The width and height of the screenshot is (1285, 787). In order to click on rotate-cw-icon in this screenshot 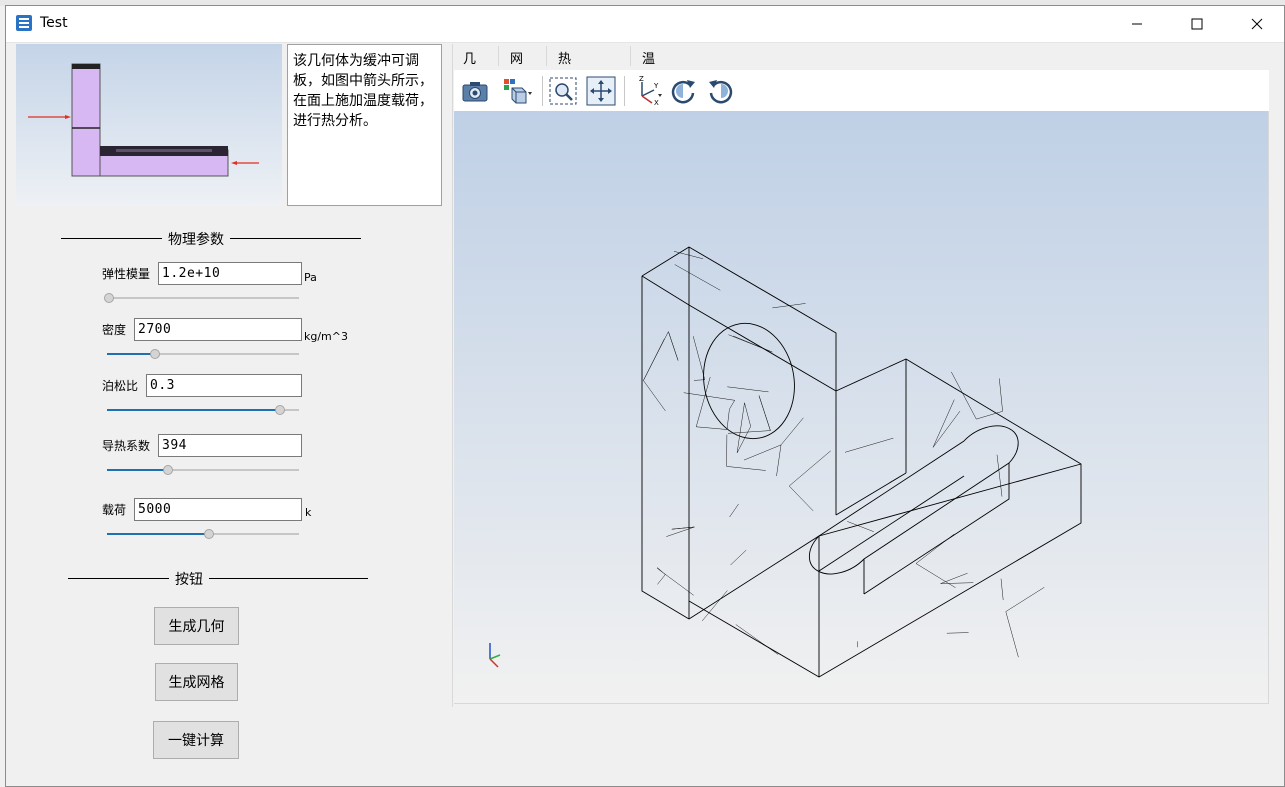, I will do `click(683, 91)`.